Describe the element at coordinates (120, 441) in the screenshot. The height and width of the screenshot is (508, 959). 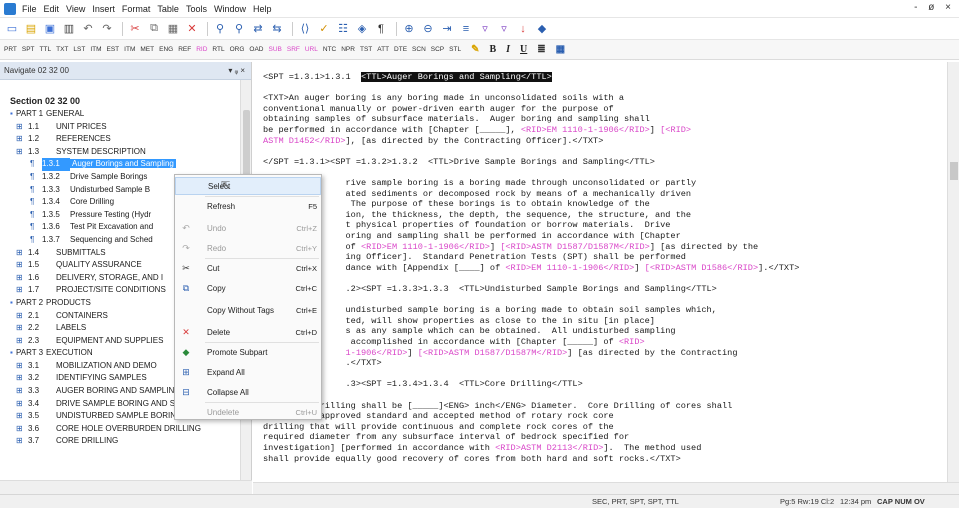
I see `tree-item: ⊞ 3.7 CORE DRILLING` at that location.